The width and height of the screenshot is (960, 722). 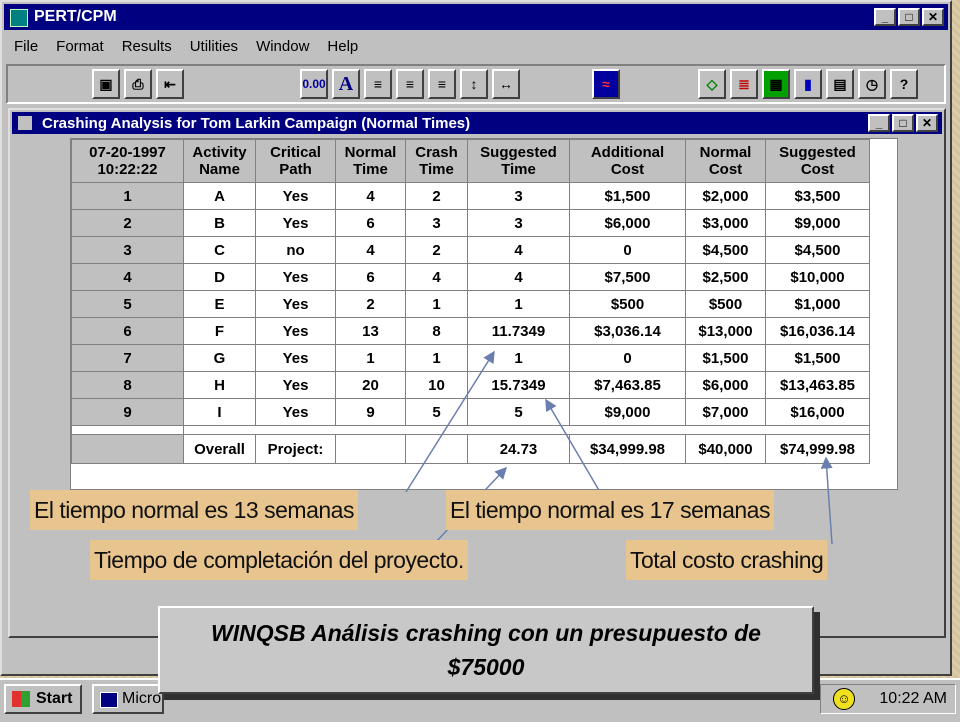 I want to click on cell-suggested-cost: $16,000, so click(x=817, y=412).